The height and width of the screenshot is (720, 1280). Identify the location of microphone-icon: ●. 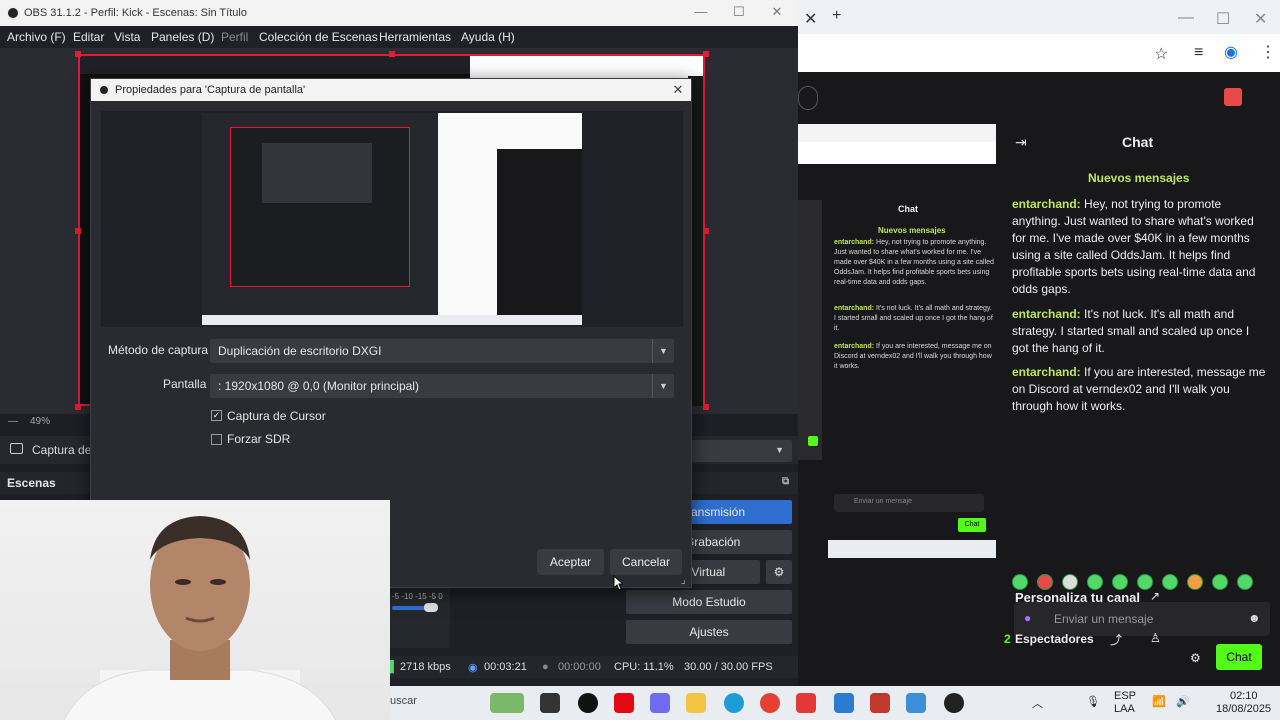
(1027, 618).